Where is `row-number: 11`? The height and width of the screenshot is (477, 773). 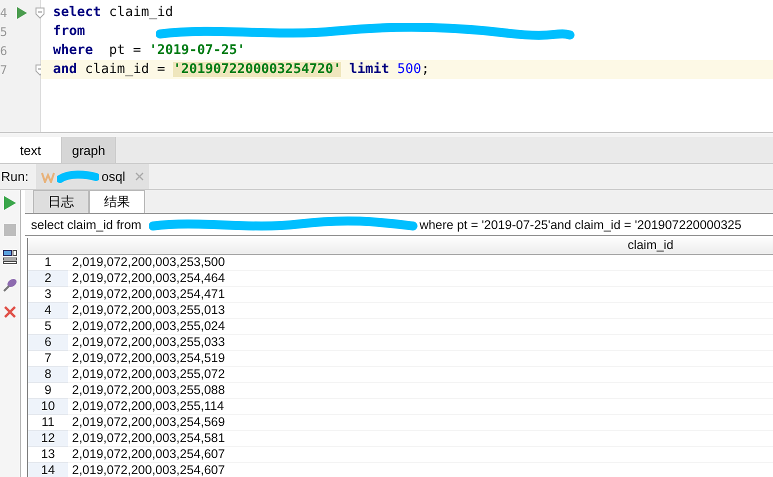
row-number: 11 is located at coordinates (48, 423).